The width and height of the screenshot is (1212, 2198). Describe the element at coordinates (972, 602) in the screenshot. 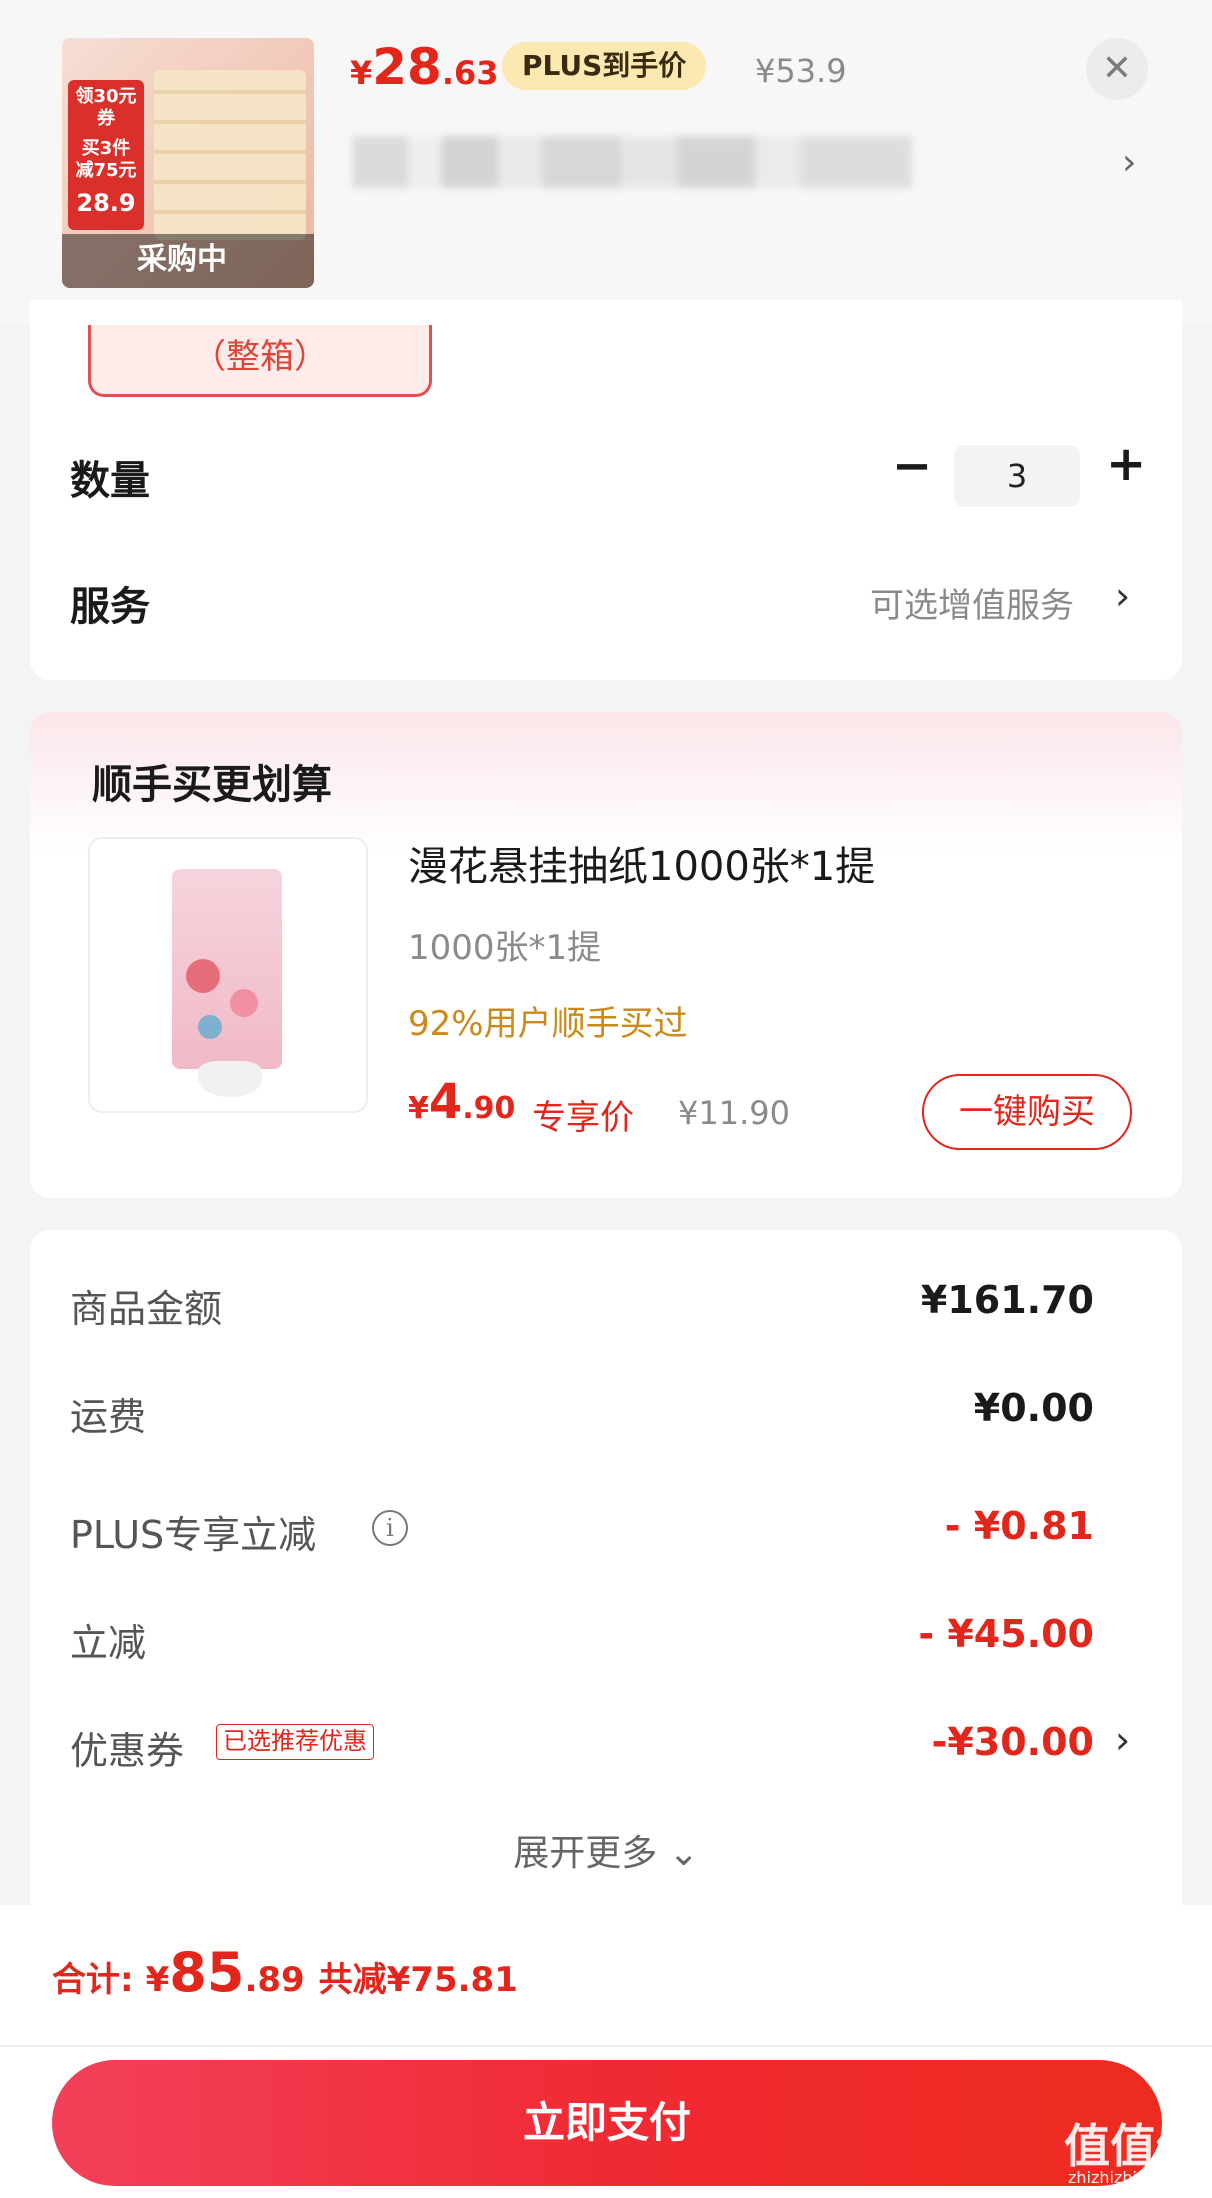

I see `service-value: 可选增值服务` at that location.